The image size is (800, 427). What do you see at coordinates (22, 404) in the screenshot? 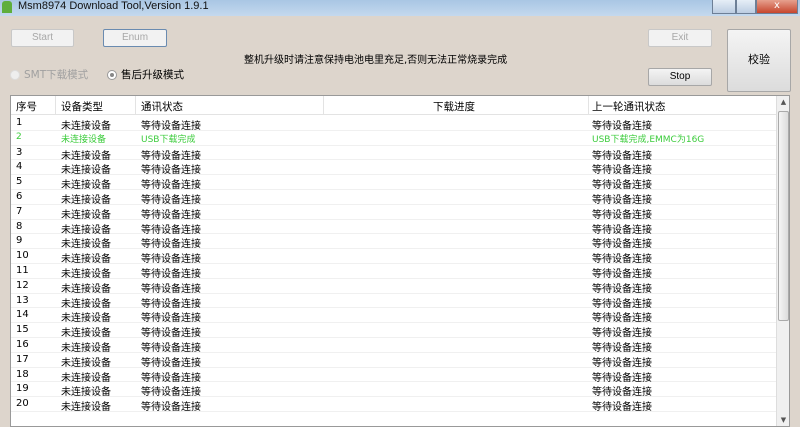
I see `cell-index: 20` at bounding box center [22, 404].